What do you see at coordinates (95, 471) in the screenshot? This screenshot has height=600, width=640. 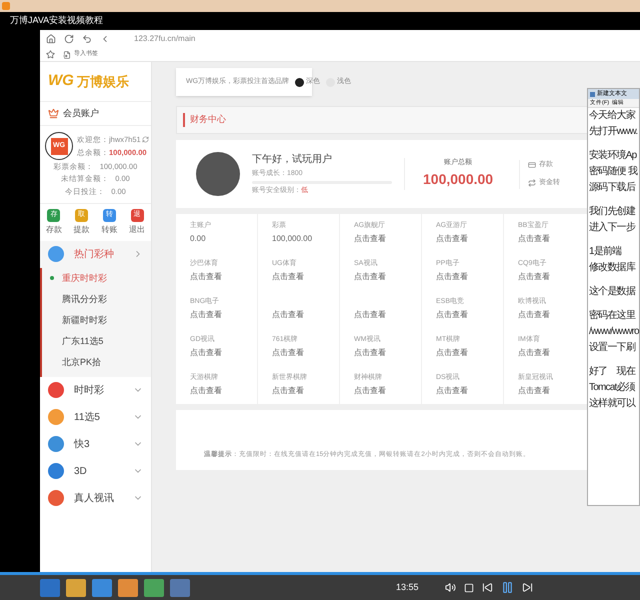 I see `menu-item: 3D` at bounding box center [95, 471].